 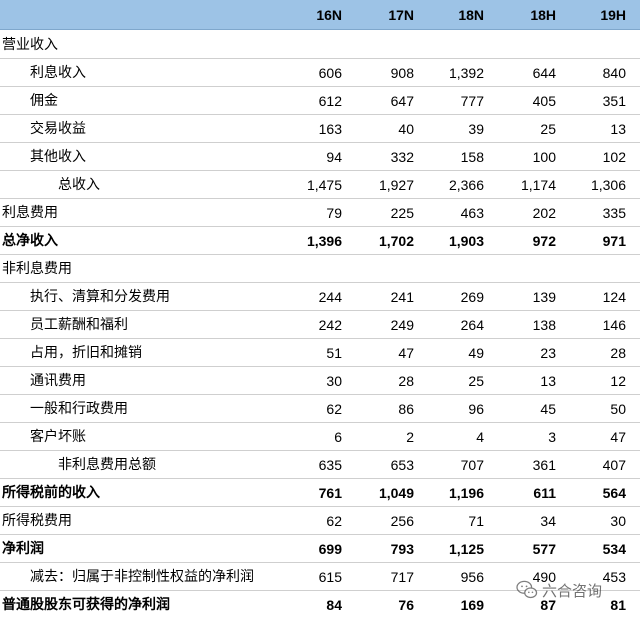 I want to click on cell-value: 564, so click(x=614, y=493).